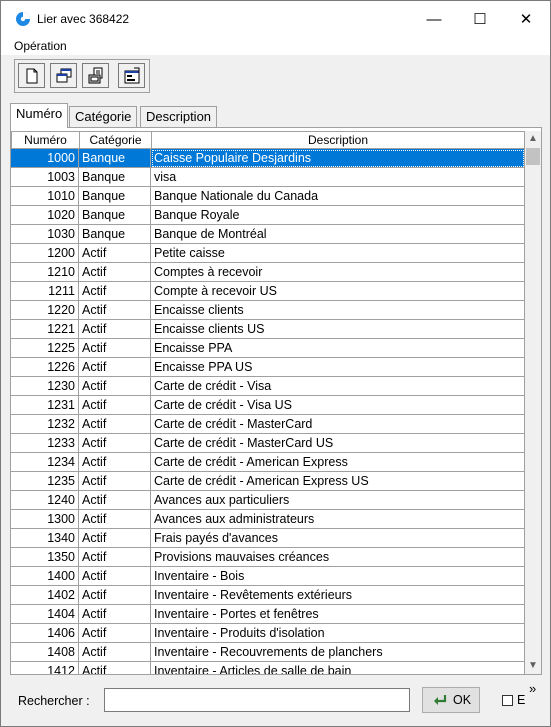  Describe the element at coordinates (462, 700) in the screenshot. I see `ok-label: OK` at that location.